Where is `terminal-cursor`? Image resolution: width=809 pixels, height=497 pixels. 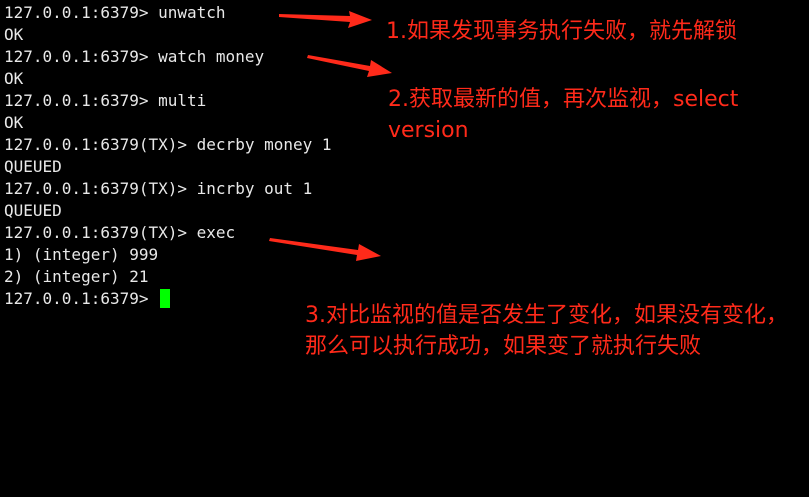 terminal-cursor is located at coordinates (165, 298).